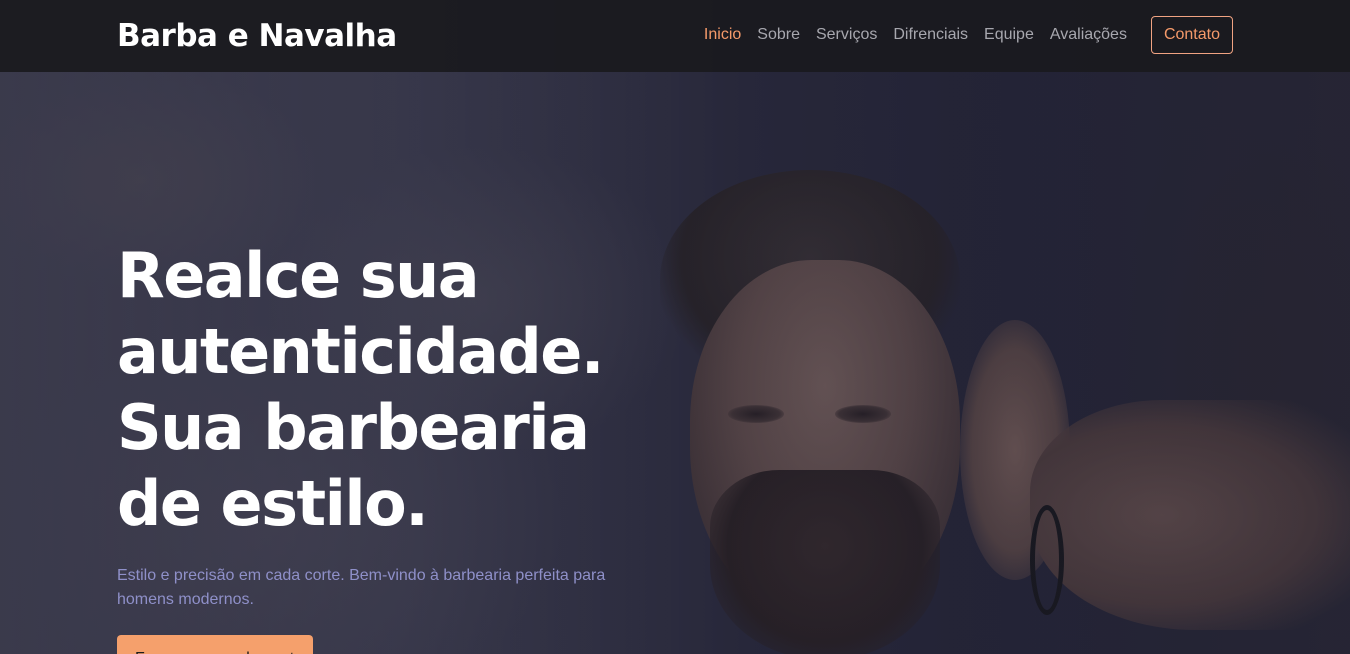  Describe the element at coordinates (298, 275) in the screenshot. I see `hero-title-line: Realce sua` at that location.